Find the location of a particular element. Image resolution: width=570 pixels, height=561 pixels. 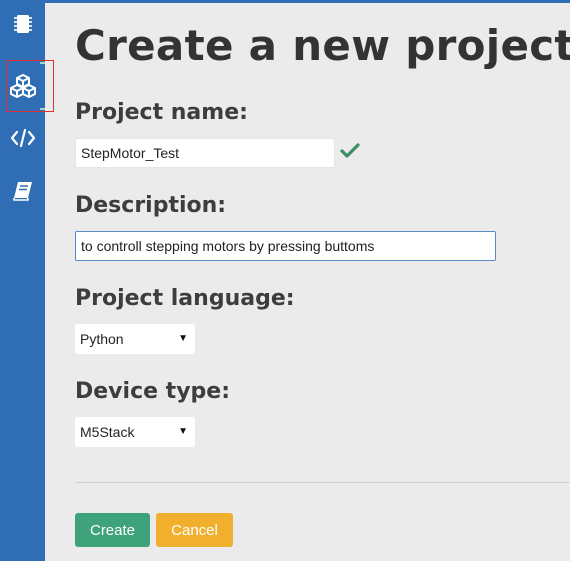

sidebar-item-blocks is located at coordinates (22, 86).